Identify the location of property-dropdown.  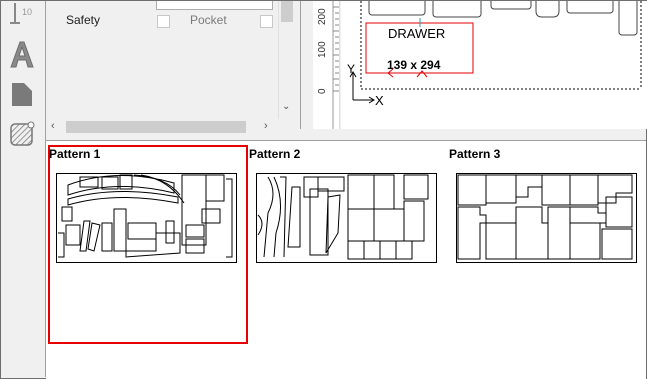
(214, 5).